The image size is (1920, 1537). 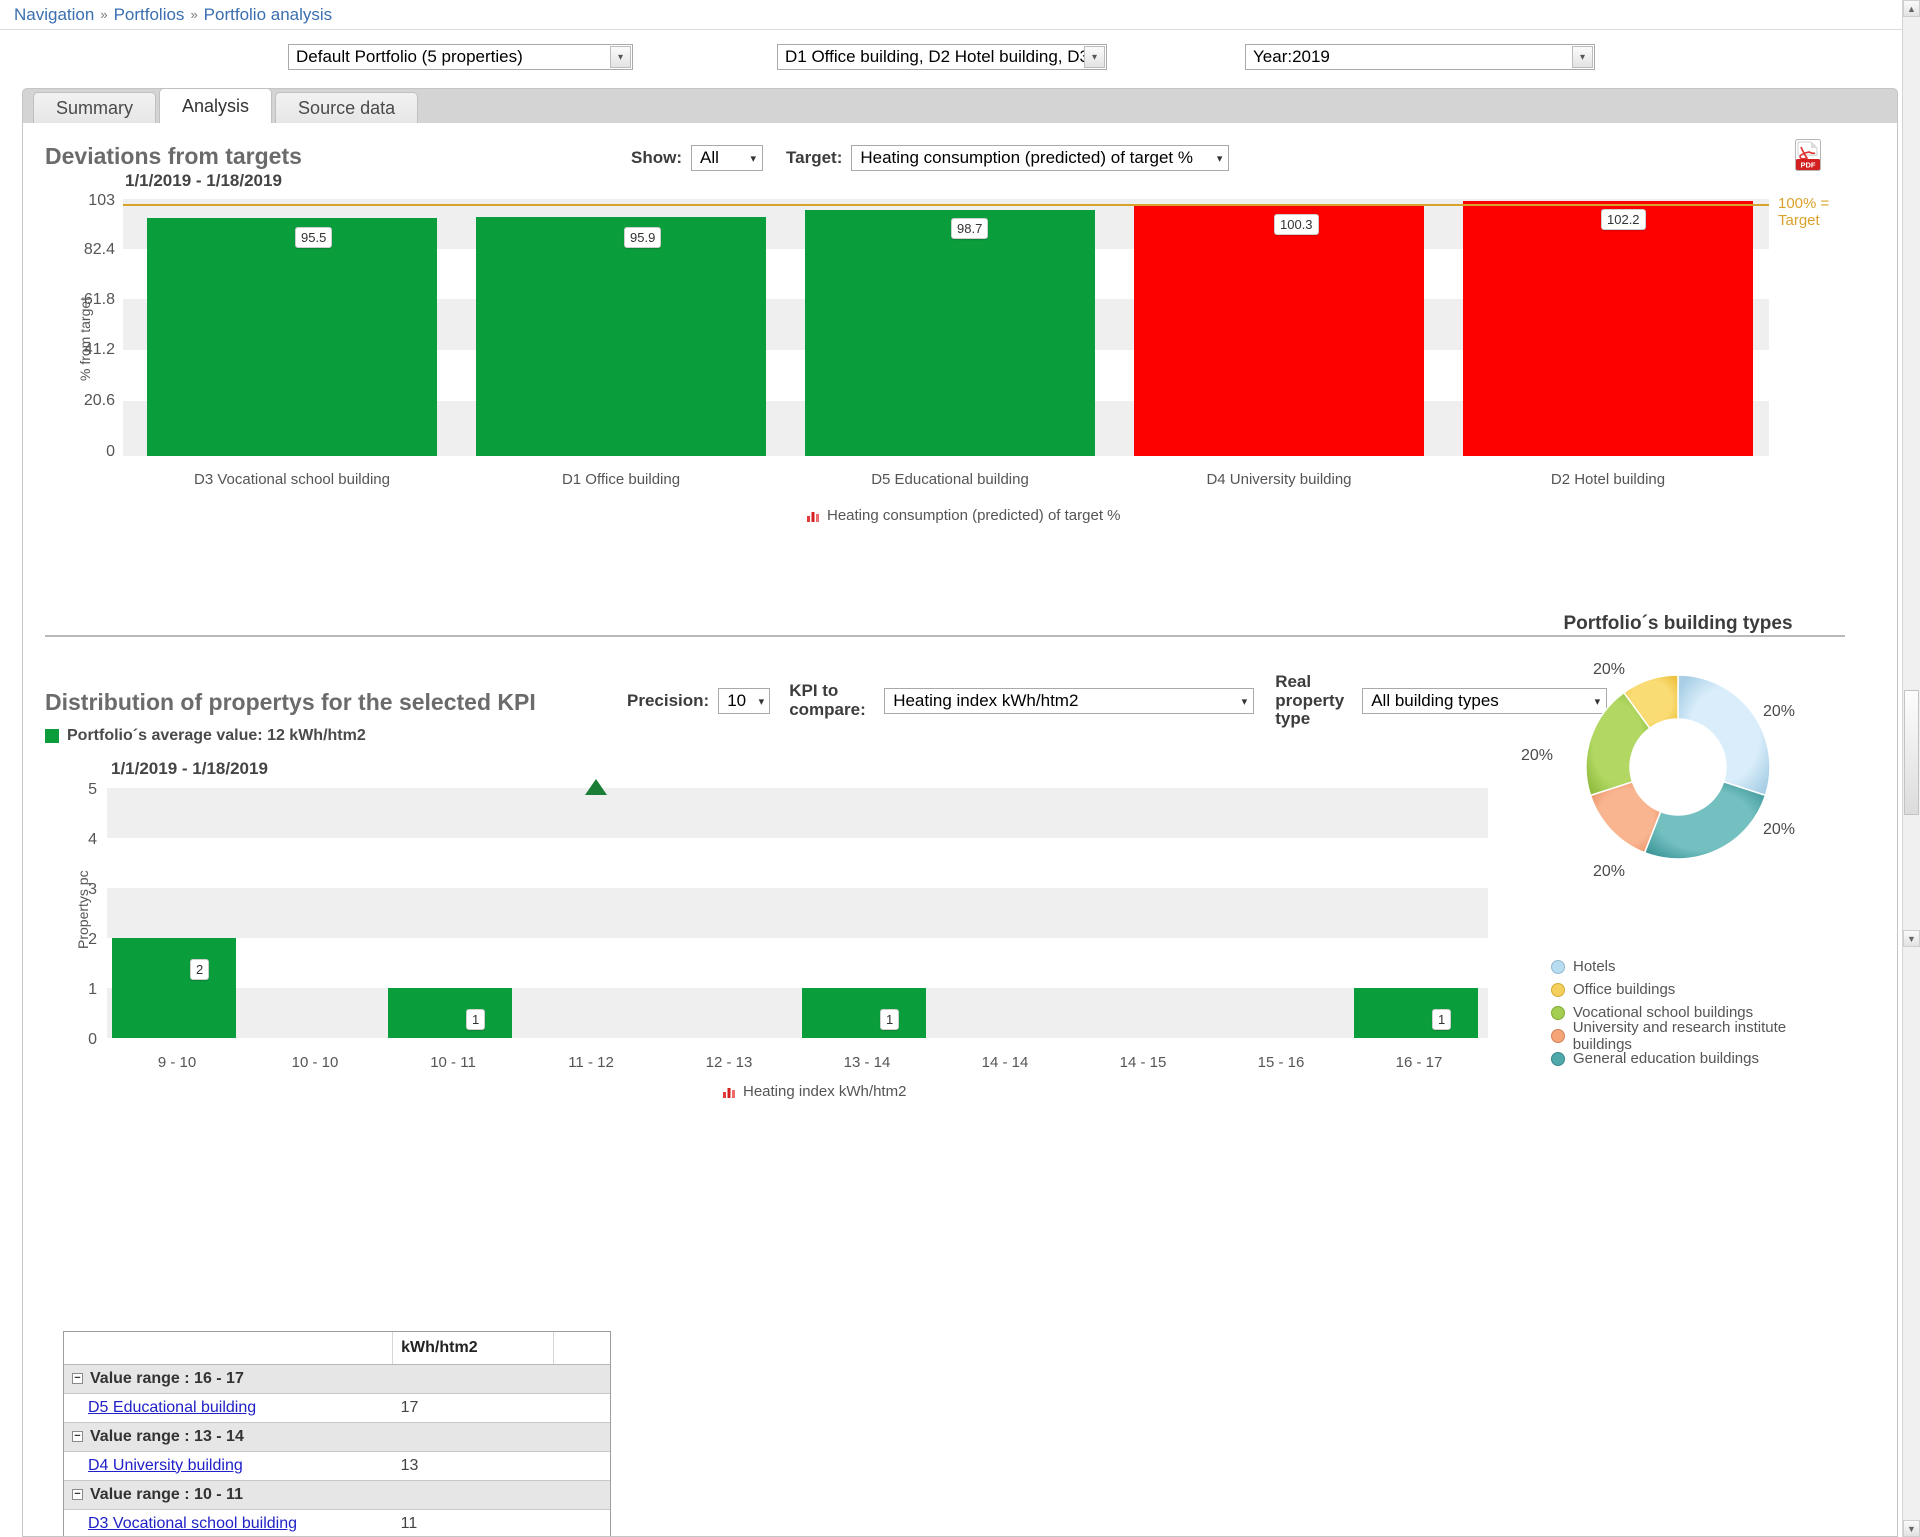 I want to click on bar-d3-vocational, so click(x=292, y=337).